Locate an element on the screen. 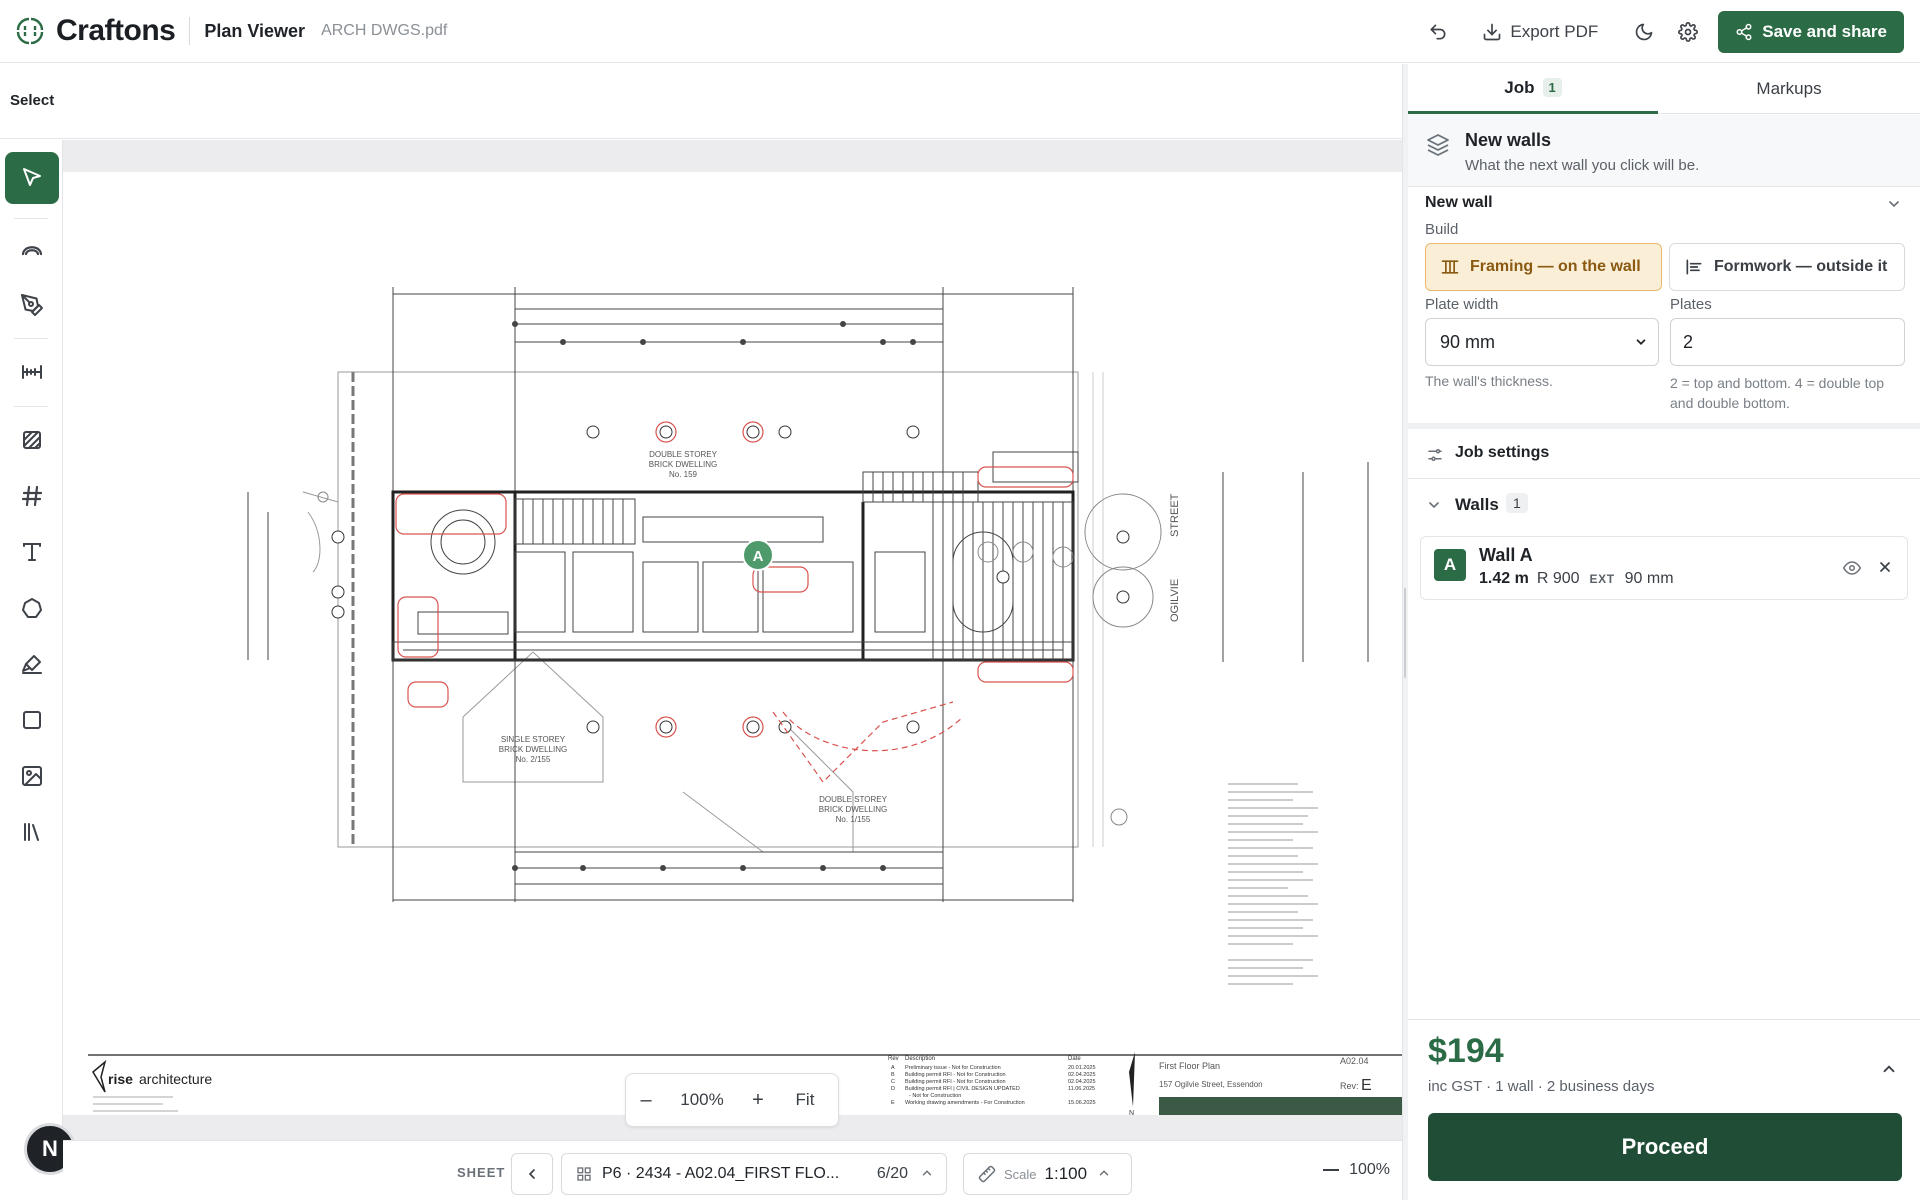 This screenshot has height=1200, width=1920. select-tool-button is located at coordinates (32, 178).